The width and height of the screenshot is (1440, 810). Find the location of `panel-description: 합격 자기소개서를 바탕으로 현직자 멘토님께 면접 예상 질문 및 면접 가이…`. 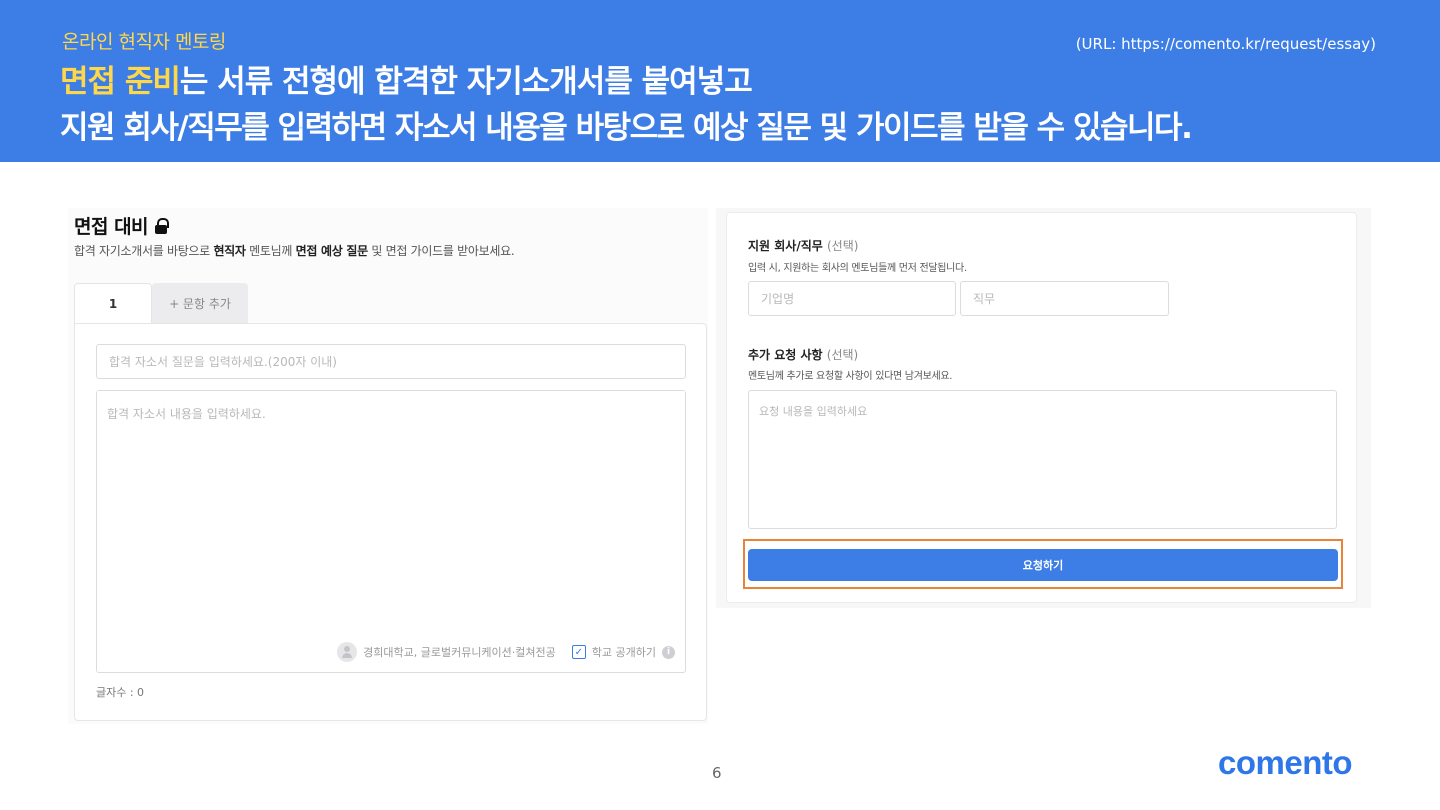

panel-description: 합격 자기소개서를 바탕으로 현직자 멘토님께 면접 예상 질문 및 면접 가이… is located at coordinates (294, 250).